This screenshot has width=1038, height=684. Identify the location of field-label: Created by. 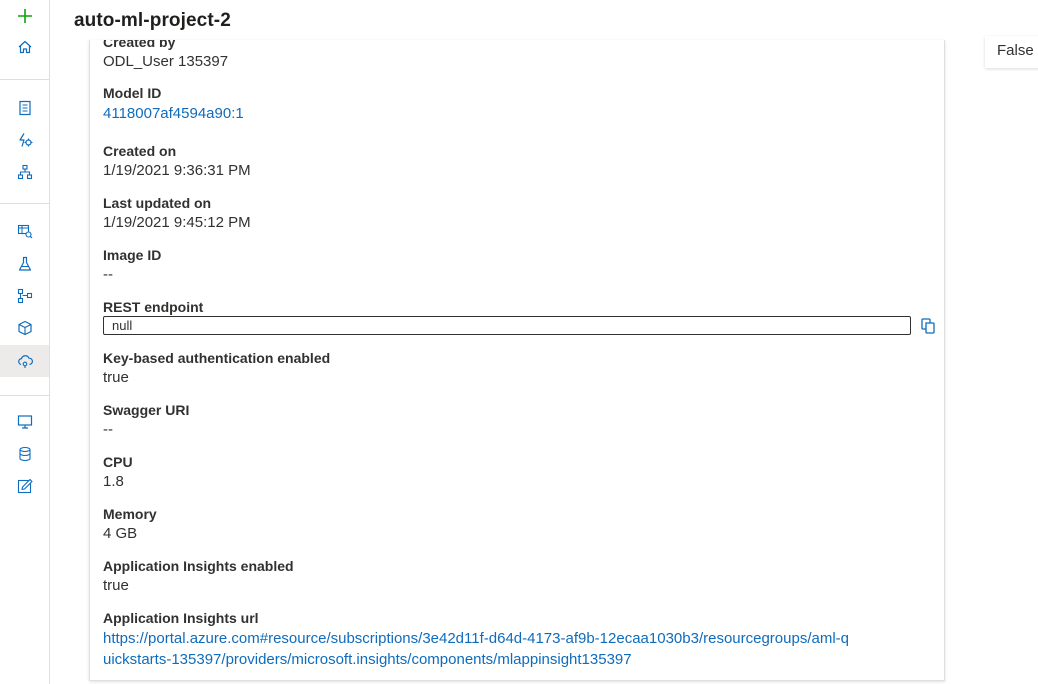
(139, 45).